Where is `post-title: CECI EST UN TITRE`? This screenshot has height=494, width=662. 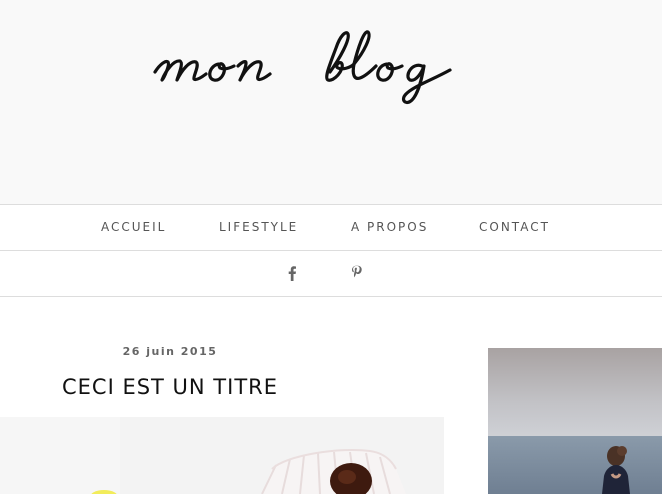
post-title: CECI EST UN TITRE is located at coordinates (170, 387).